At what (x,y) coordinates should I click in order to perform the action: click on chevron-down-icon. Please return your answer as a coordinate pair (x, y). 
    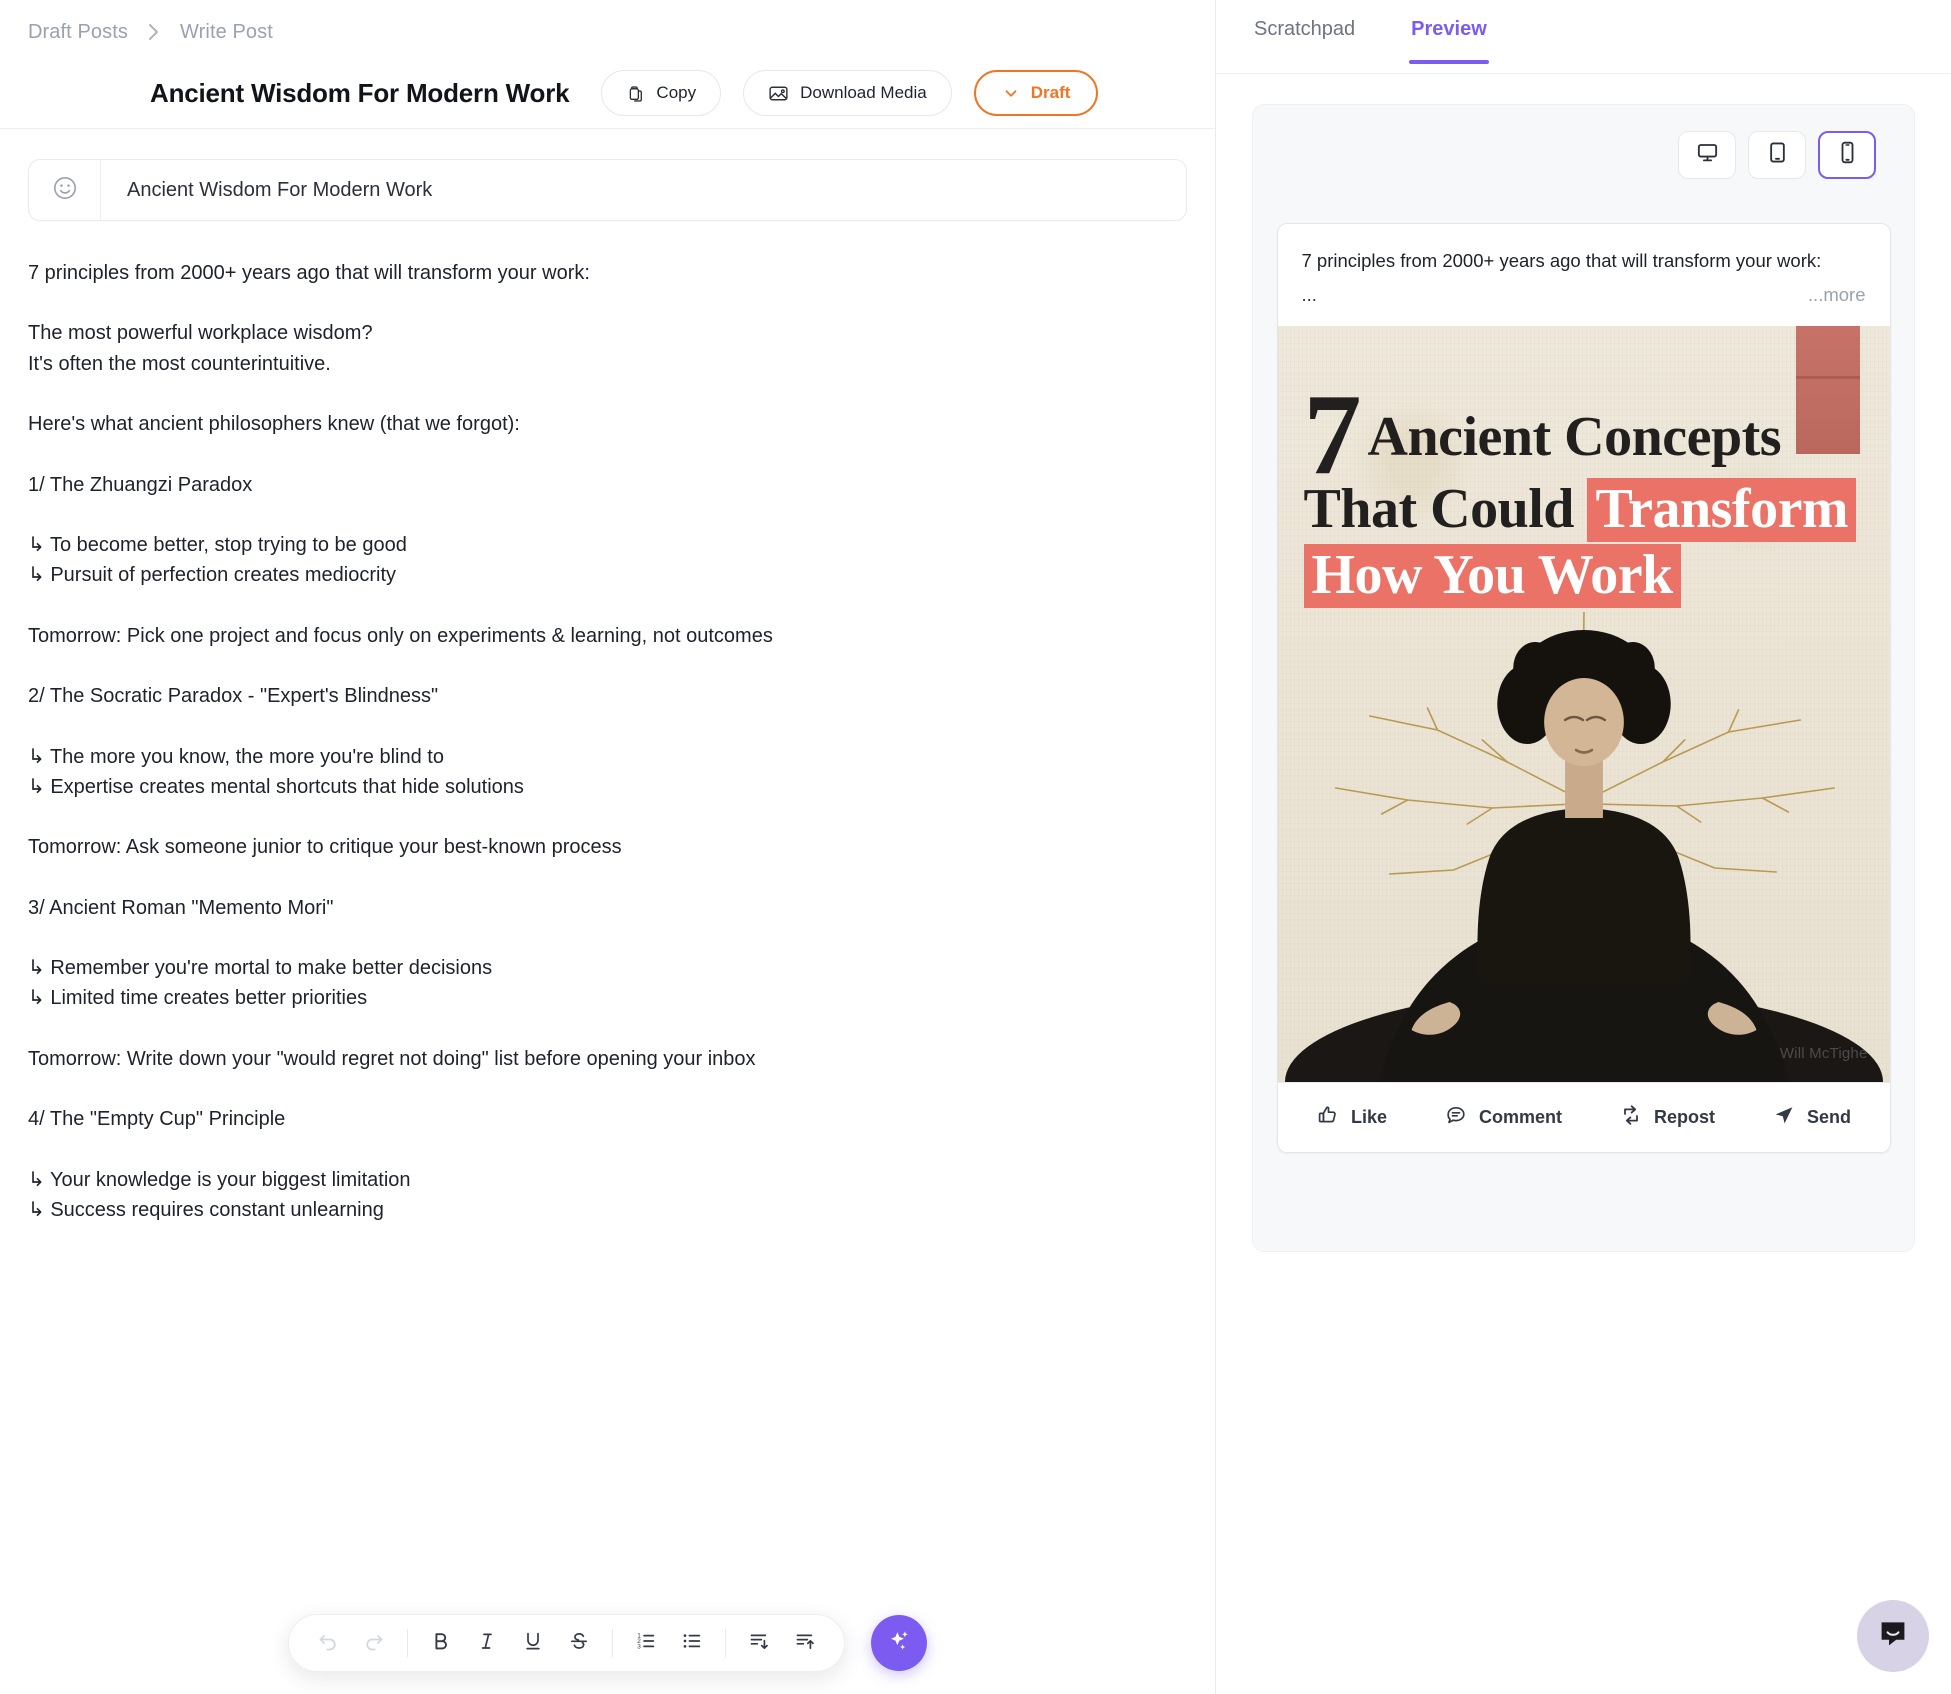
    Looking at the image, I should click on (1011, 93).